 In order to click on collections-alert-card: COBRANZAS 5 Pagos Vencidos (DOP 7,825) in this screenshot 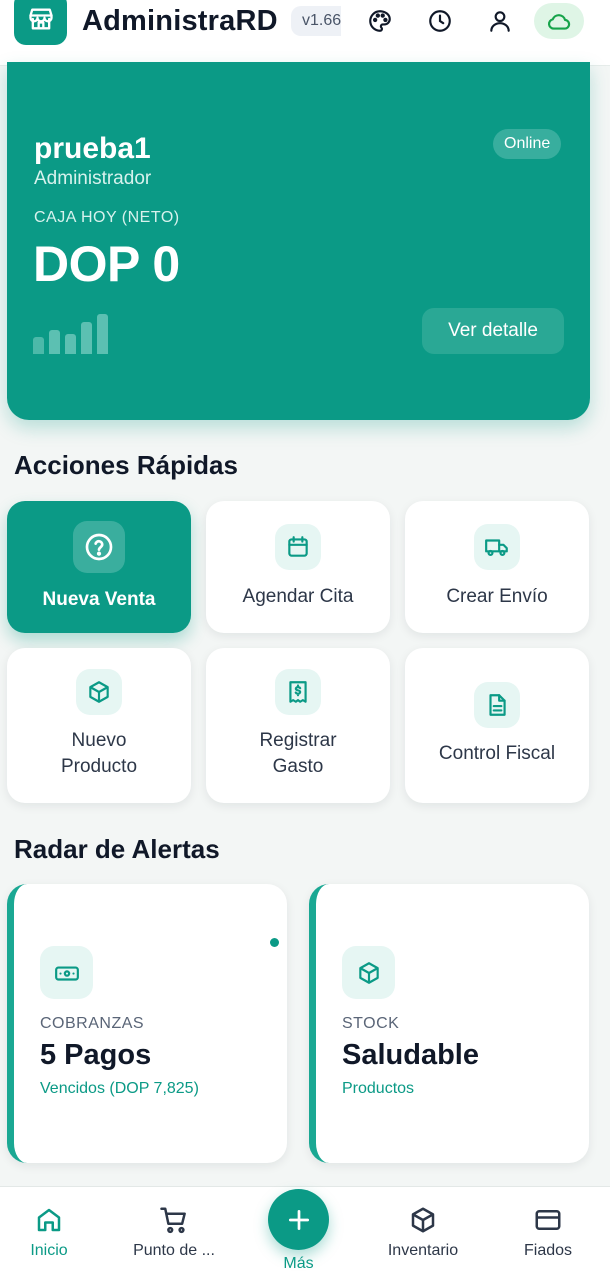, I will do `click(147, 1023)`.